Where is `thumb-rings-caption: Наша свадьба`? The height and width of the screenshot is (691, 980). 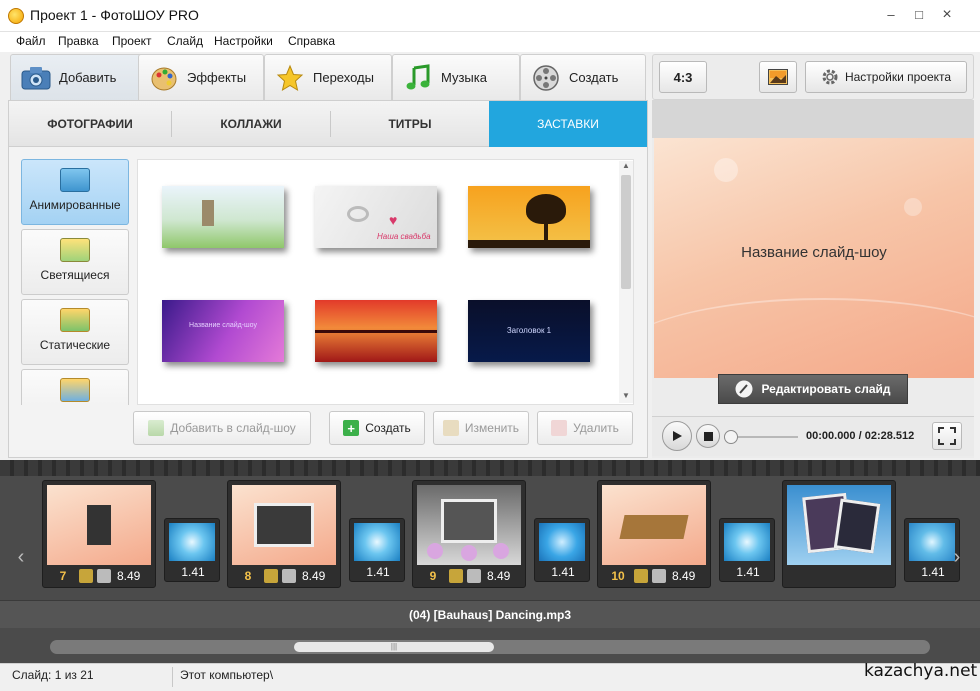 thumb-rings-caption: Наша свадьба is located at coordinates (404, 236).